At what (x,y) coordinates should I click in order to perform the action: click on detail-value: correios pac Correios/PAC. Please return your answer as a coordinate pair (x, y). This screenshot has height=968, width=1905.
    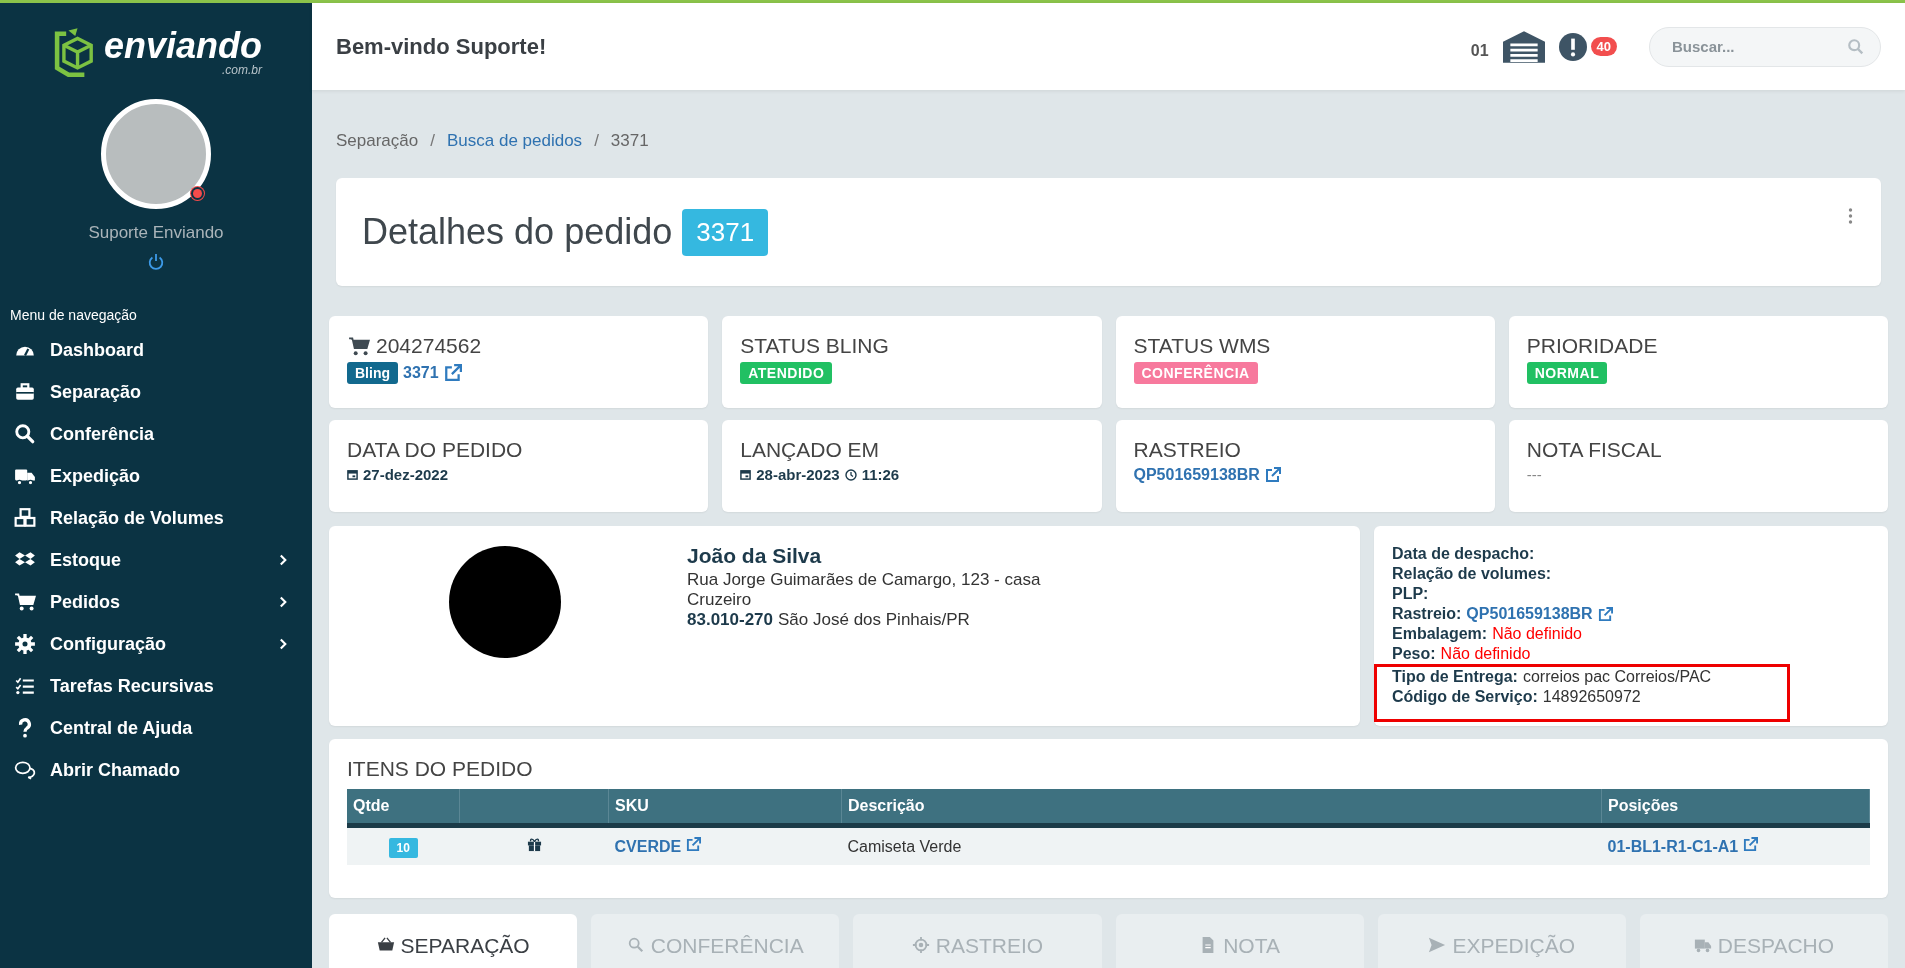
    Looking at the image, I should click on (1617, 677).